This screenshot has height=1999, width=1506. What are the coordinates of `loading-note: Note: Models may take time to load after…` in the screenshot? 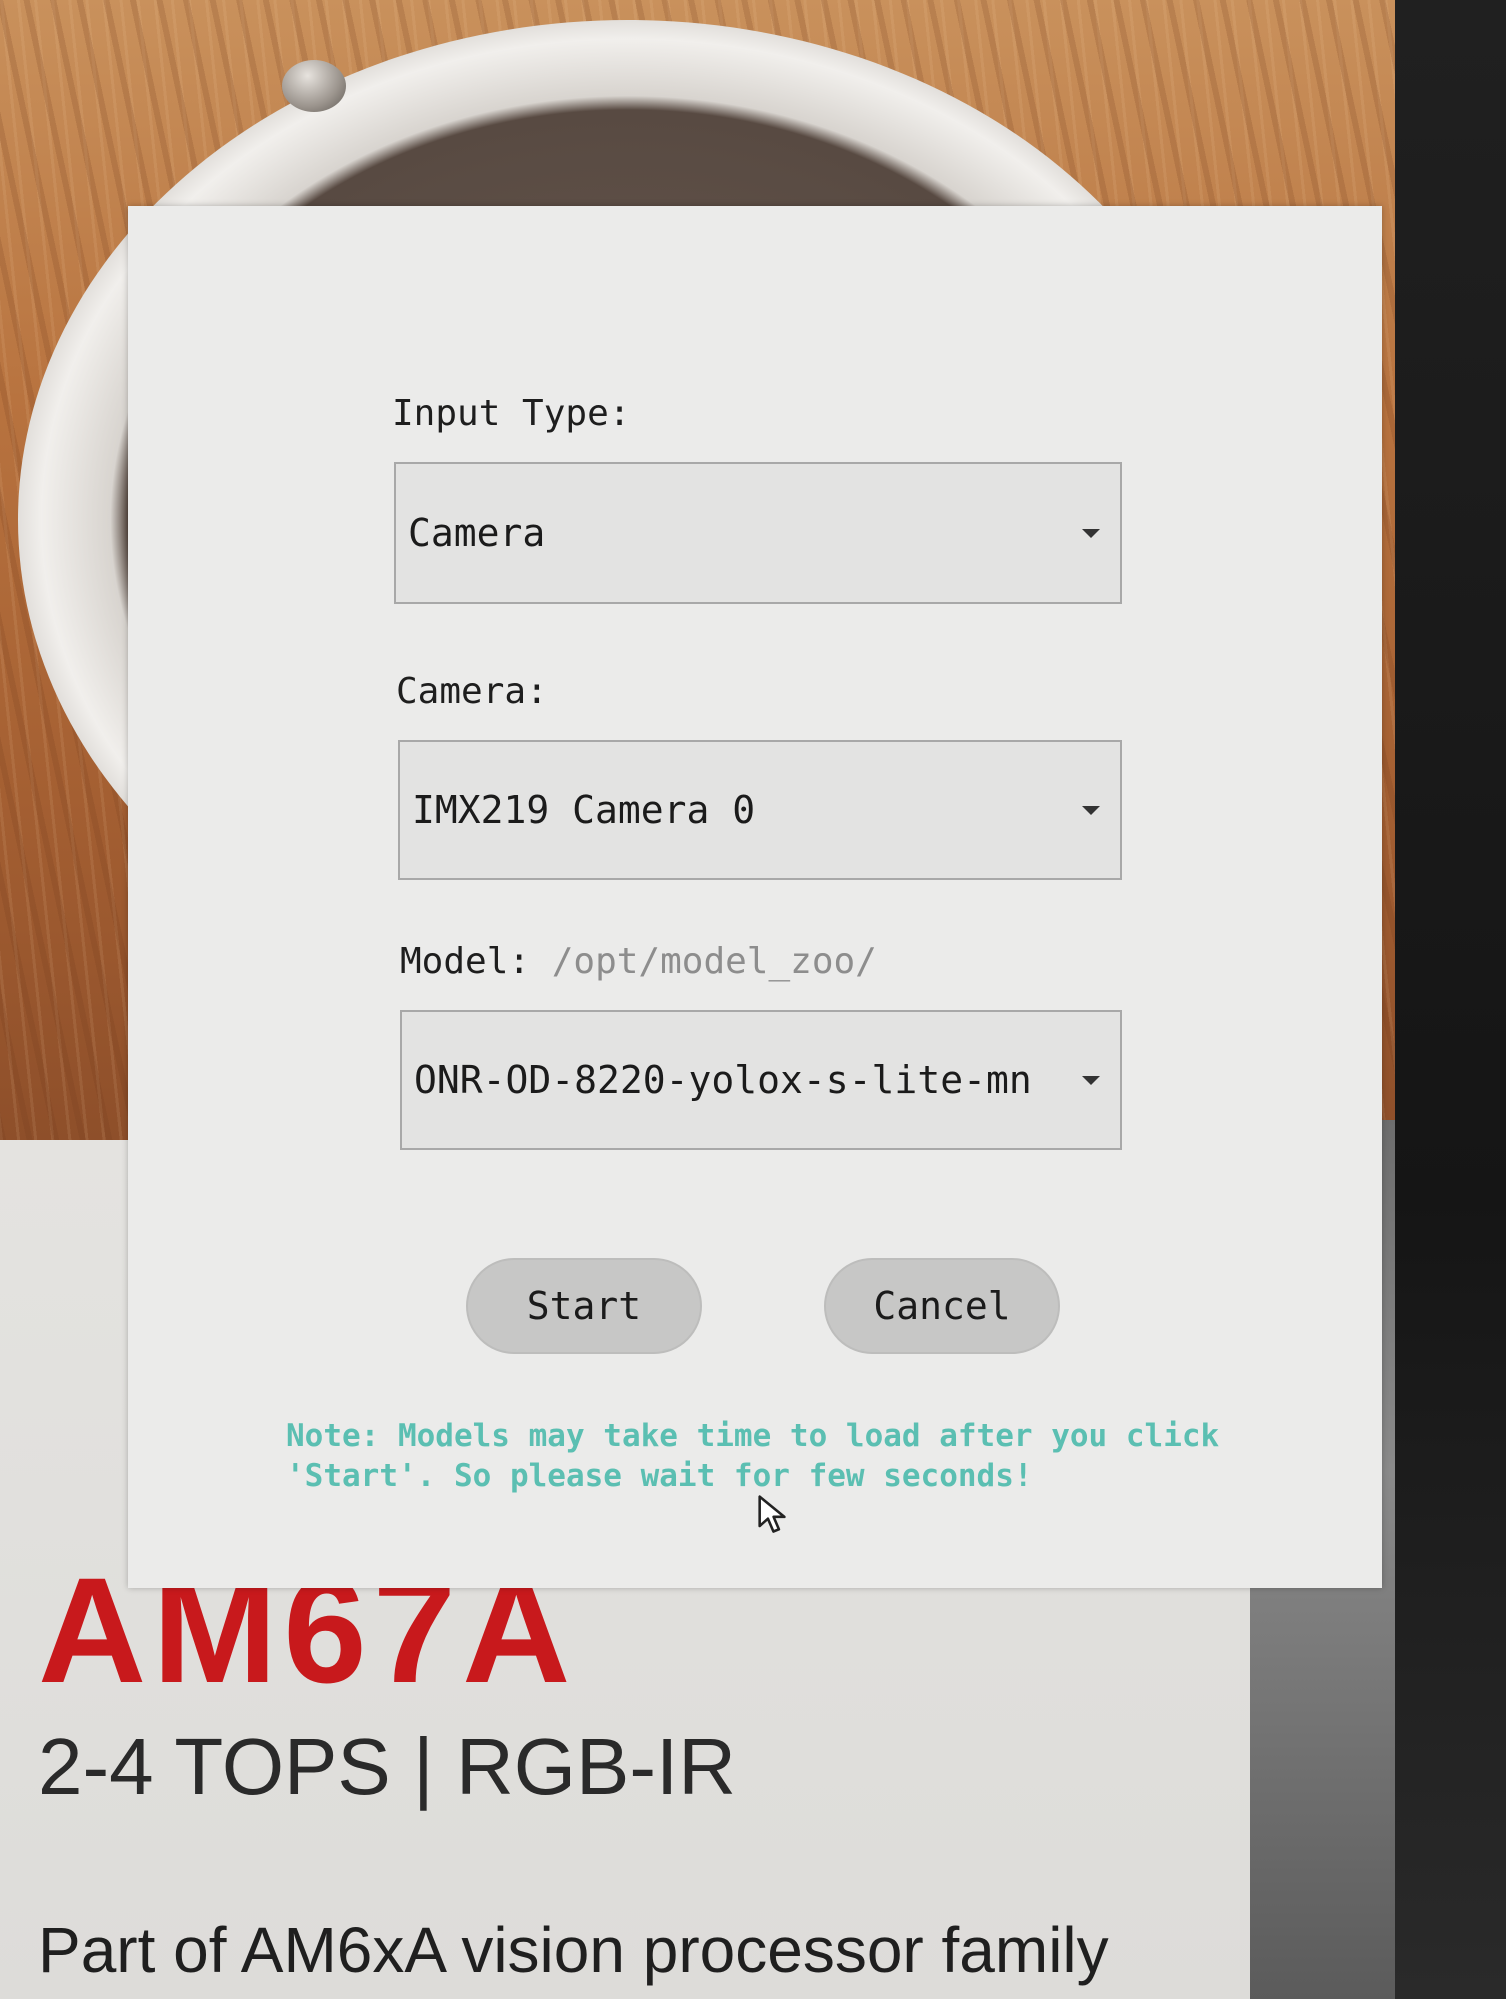 It's located at (753, 1456).